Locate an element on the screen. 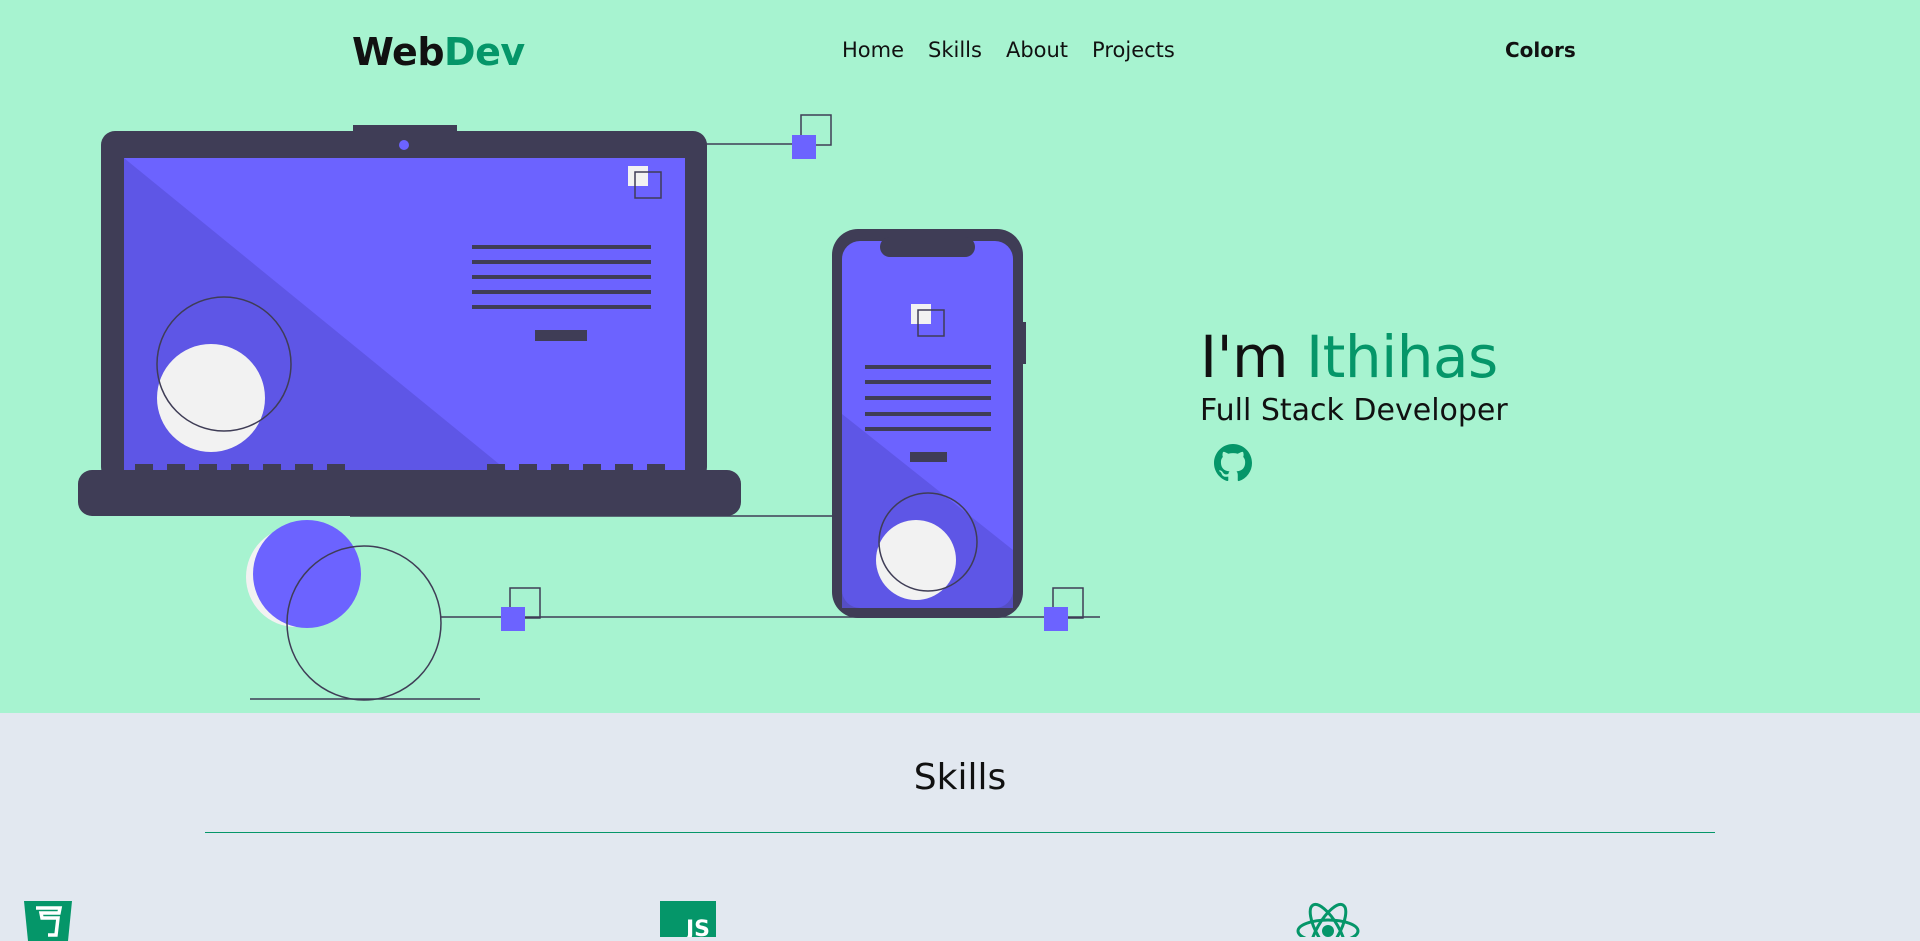 This screenshot has width=1920, height=941. html5-icon is located at coordinates (48, 921).